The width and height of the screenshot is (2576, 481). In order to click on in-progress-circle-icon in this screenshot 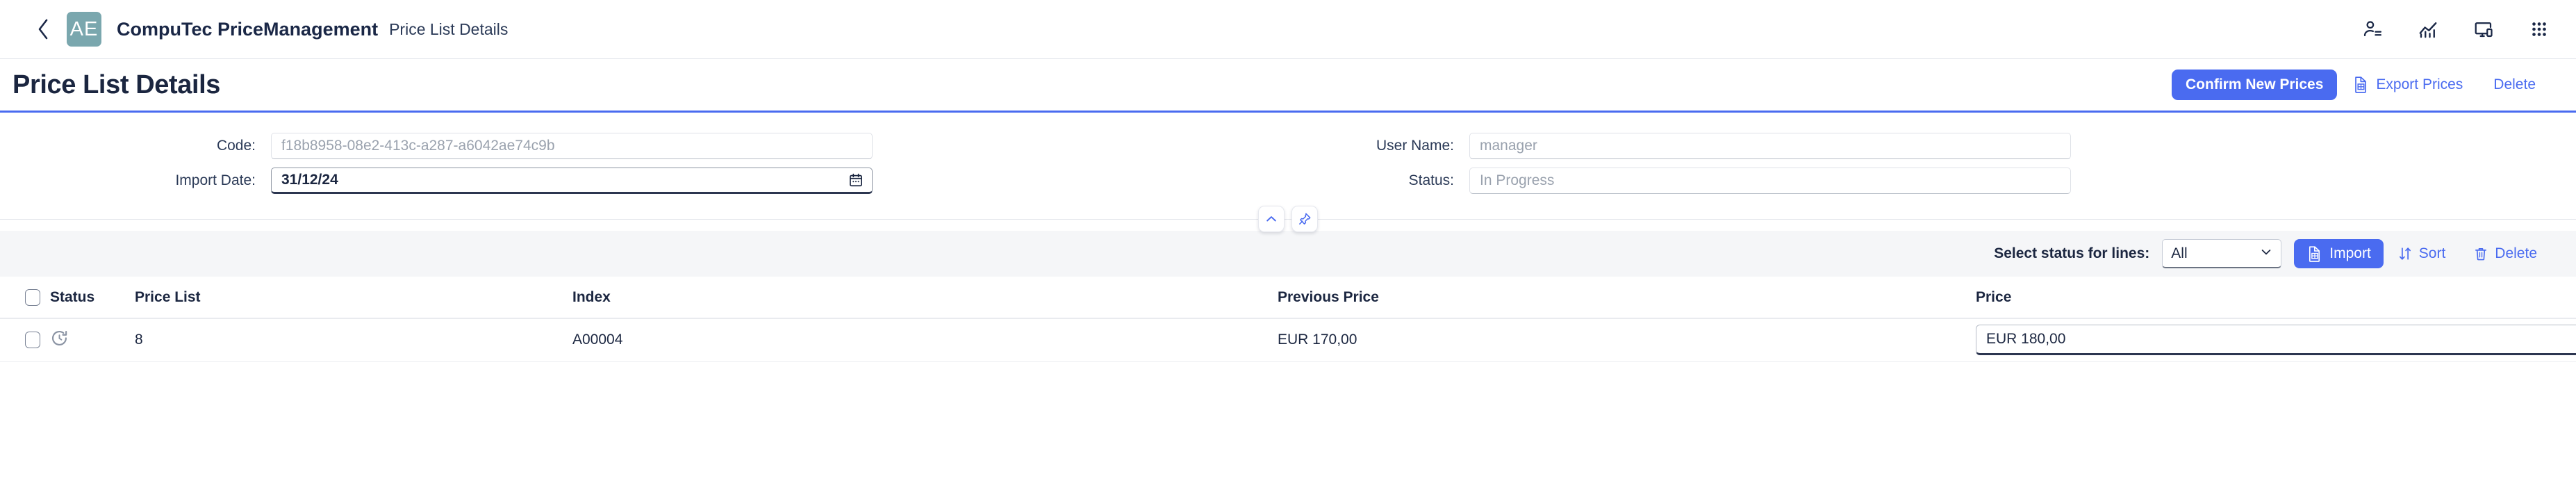, I will do `click(59, 339)`.